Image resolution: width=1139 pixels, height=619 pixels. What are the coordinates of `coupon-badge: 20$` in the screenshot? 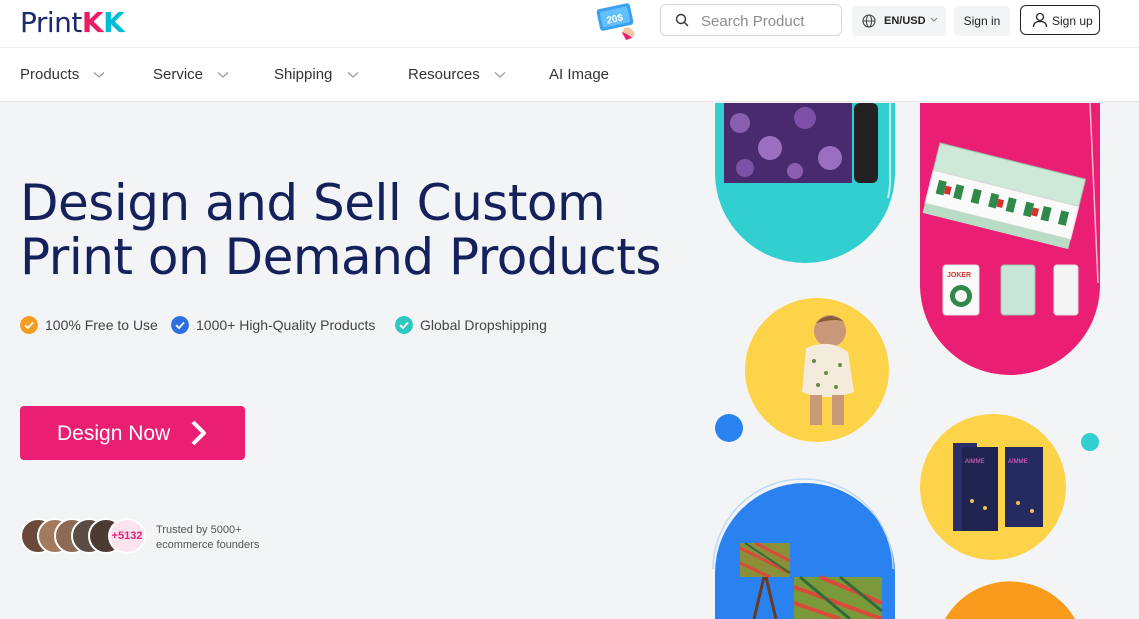 It's located at (618, 21).